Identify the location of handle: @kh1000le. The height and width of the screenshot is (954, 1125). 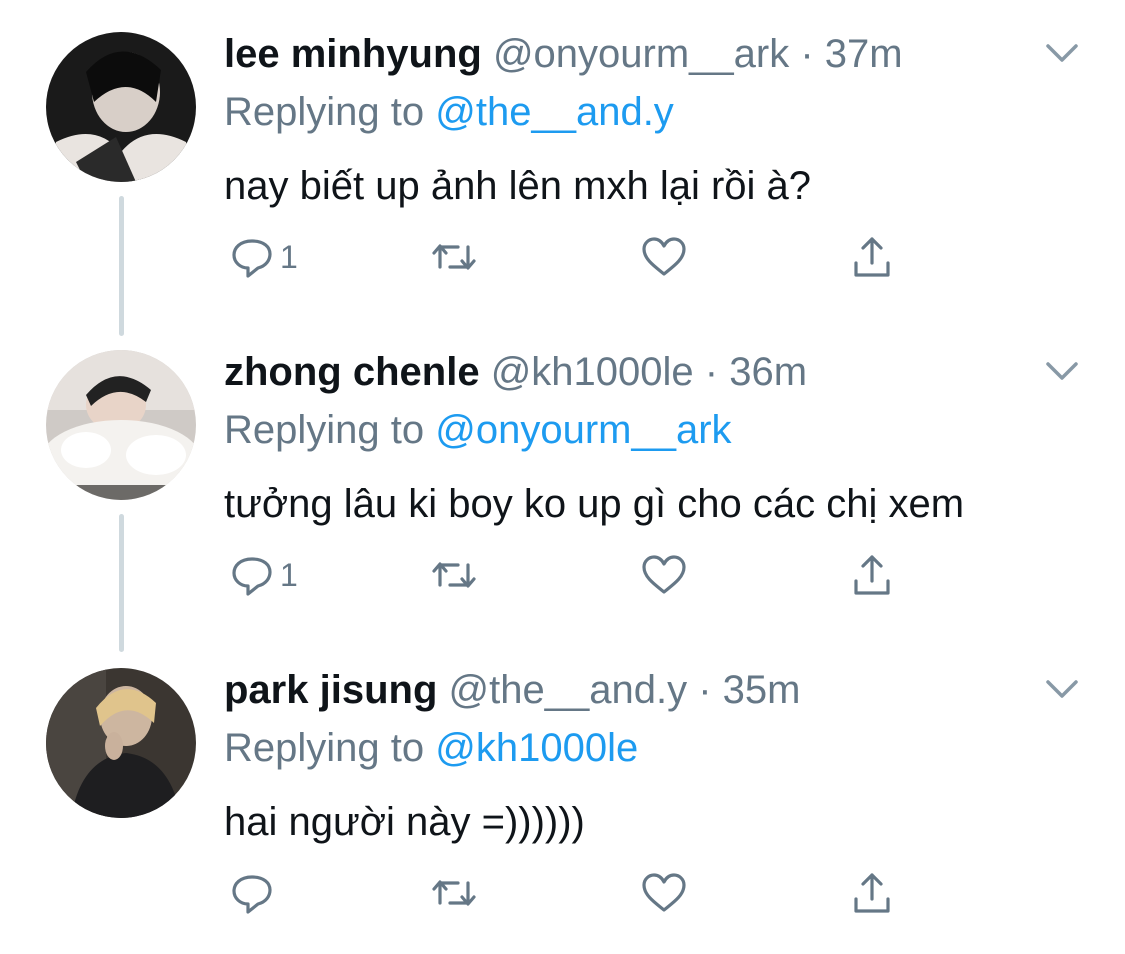
(592, 372).